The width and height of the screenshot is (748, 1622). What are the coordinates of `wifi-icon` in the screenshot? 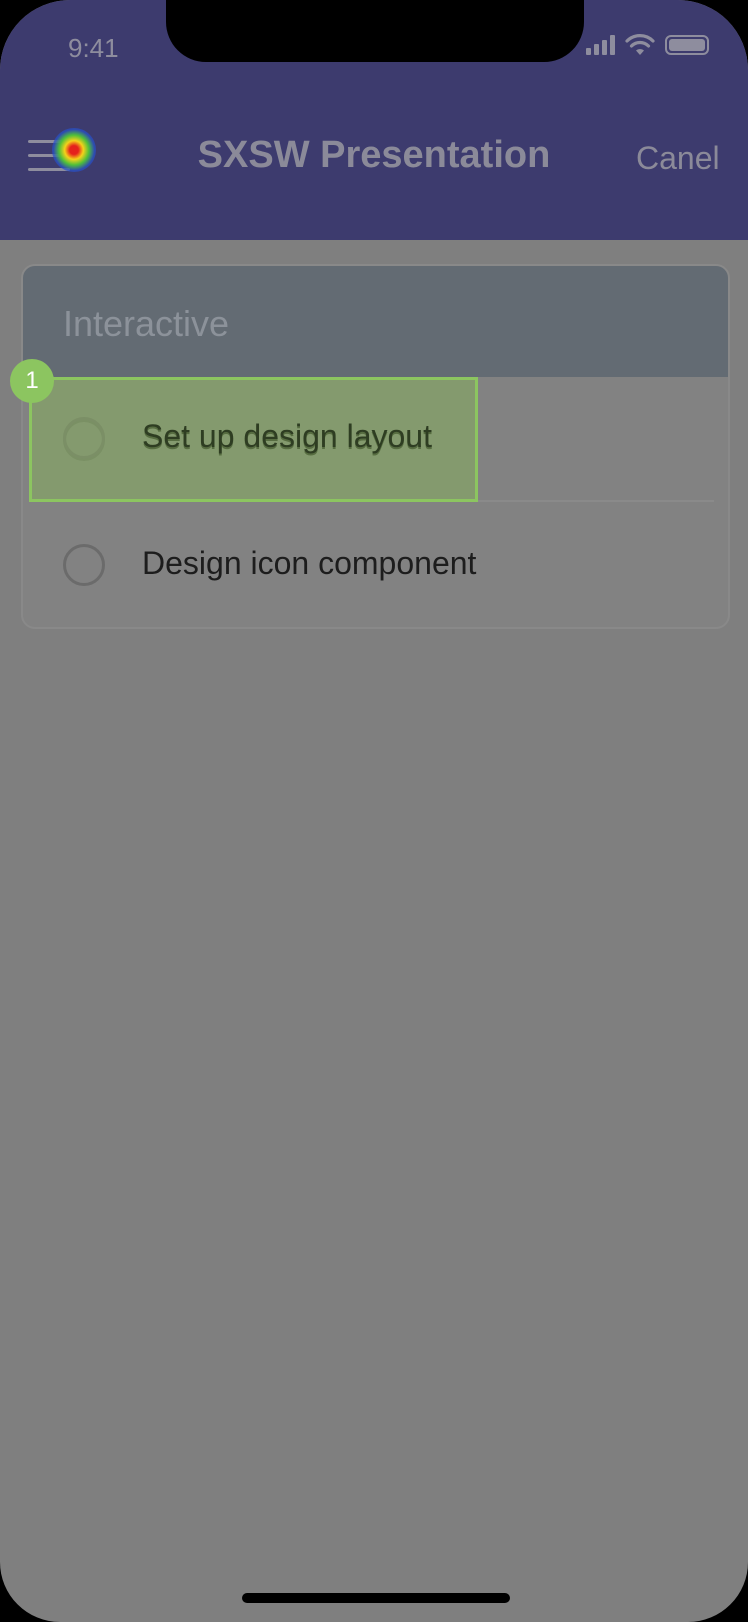 It's located at (640, 44).